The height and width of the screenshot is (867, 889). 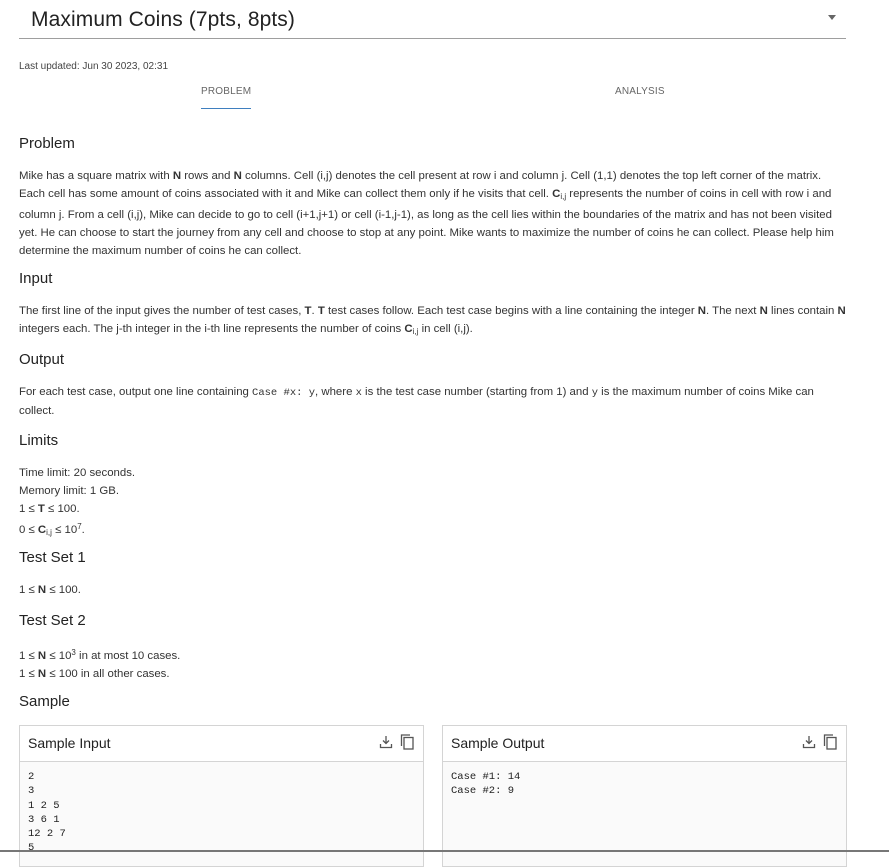 What do you see at coordinates (47, 813) in the screenshot?
I see `sample-input-text: 2 3 1 2 5 3 6 1 12 2 7 5` at bounding box center [47, 813].